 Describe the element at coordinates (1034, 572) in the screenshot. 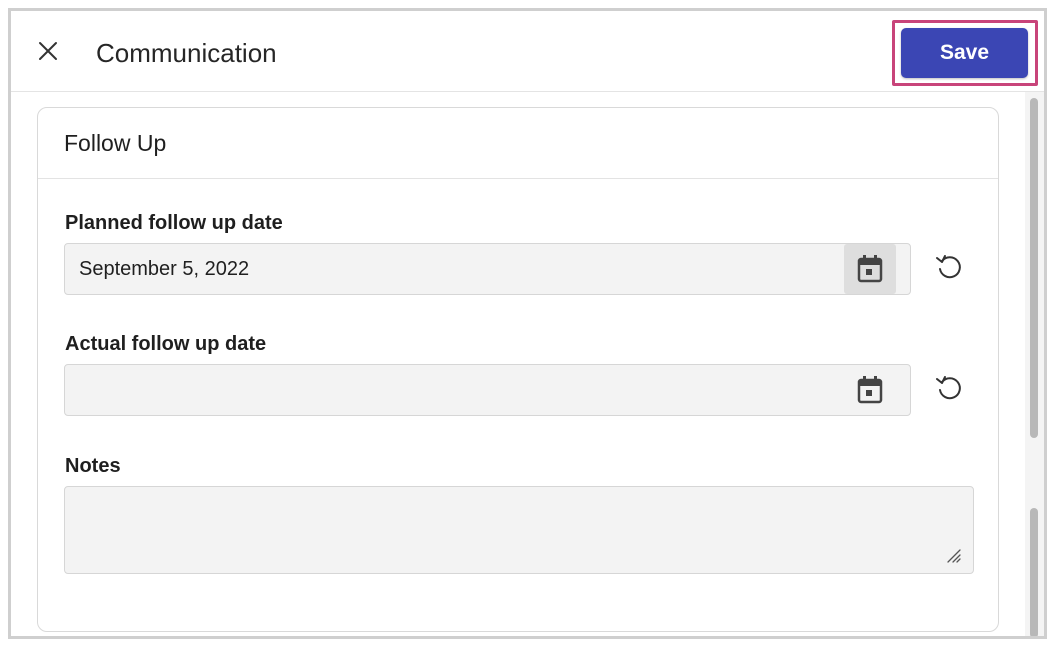

I see `scrollbar-thumb-secondary` at that location.